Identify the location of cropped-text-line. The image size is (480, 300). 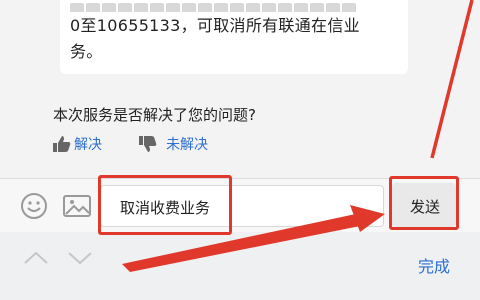
(220, 7).